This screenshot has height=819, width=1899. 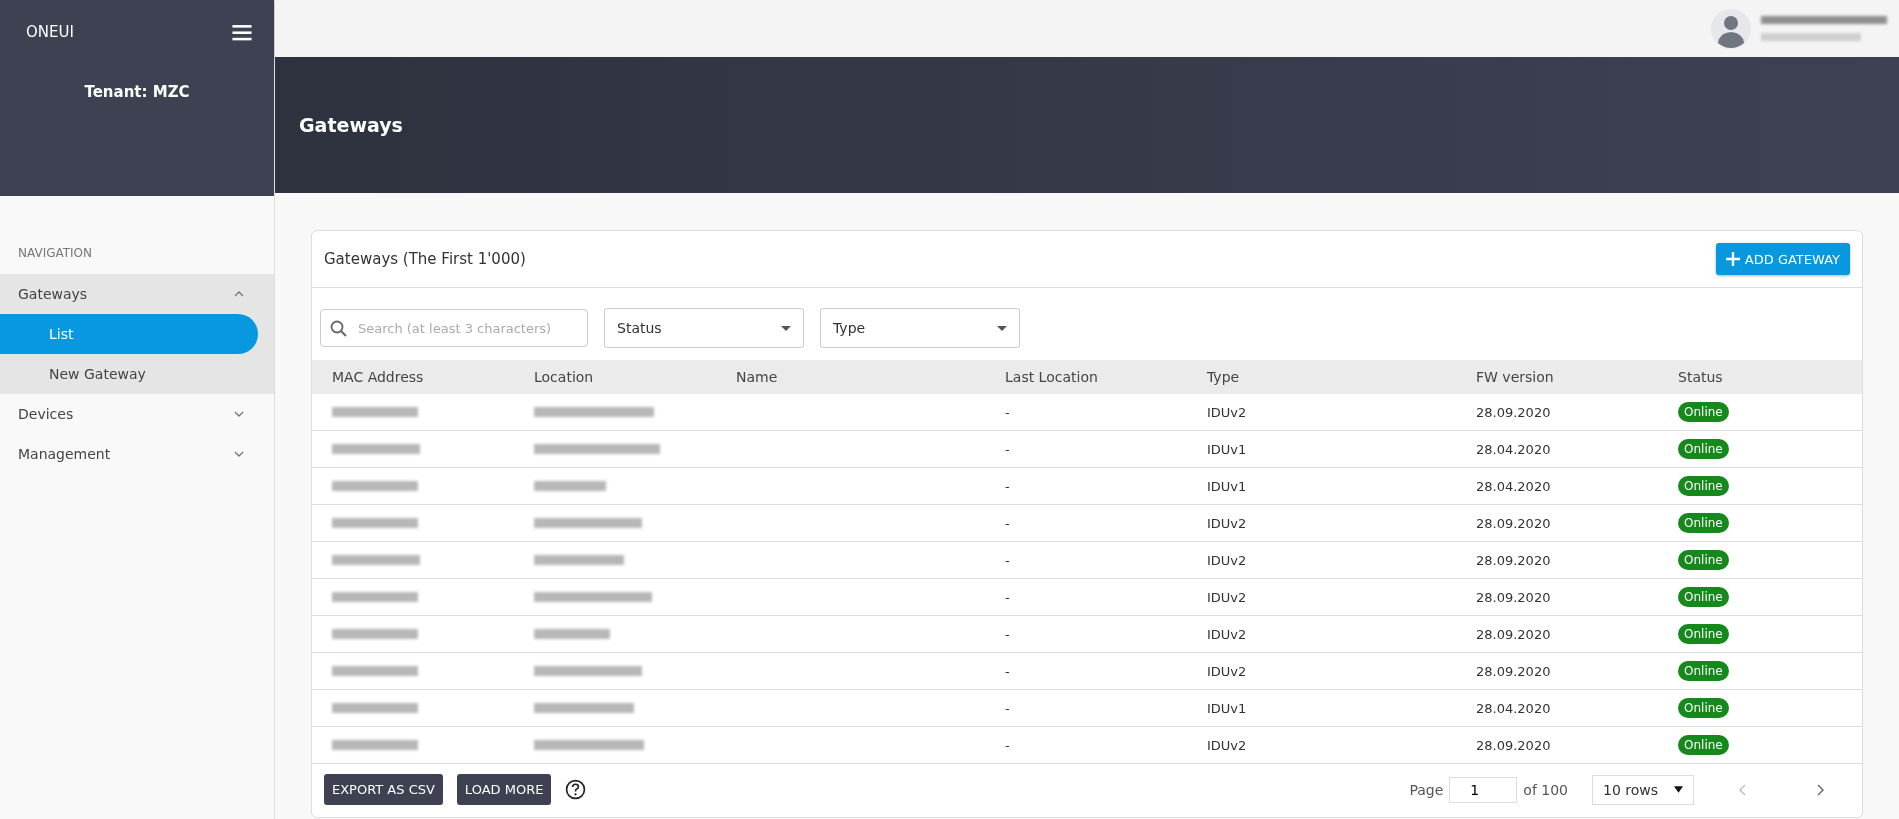 What do you see at coordinates (137, 92) in the screenshot?
I see `tenant-label: Tenant: MZC` at bounding box center [137, 92].